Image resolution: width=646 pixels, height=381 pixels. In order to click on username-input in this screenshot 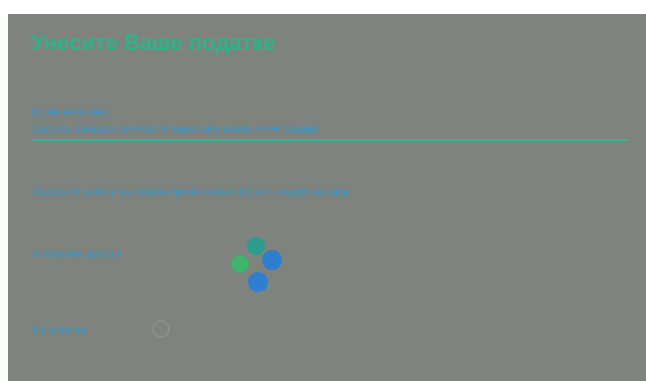, I will do `click(330, 130)`.